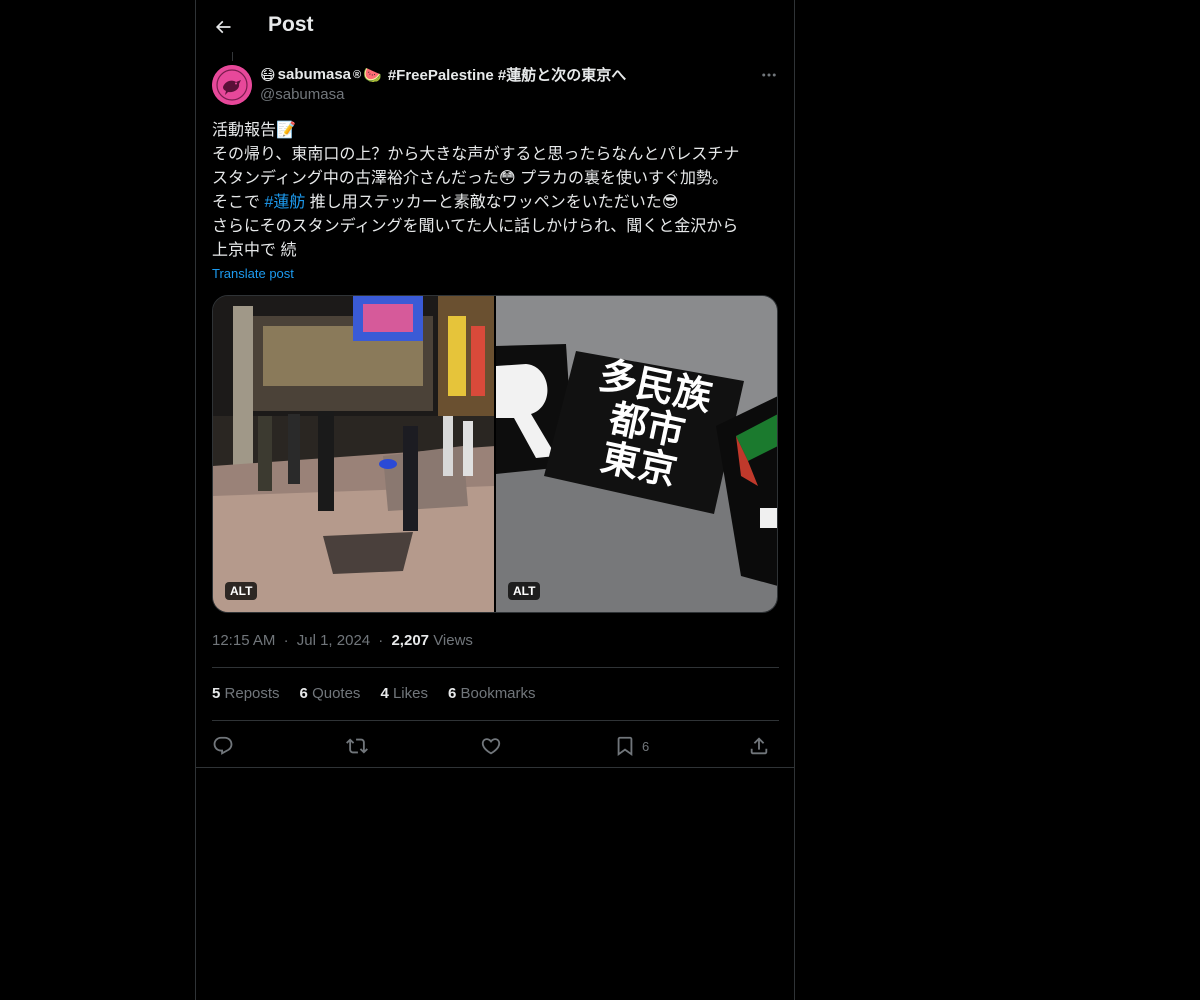 This screenshot has width=1200, height=1000. I want to click on bookmark-count: 6, so click(646, 746).